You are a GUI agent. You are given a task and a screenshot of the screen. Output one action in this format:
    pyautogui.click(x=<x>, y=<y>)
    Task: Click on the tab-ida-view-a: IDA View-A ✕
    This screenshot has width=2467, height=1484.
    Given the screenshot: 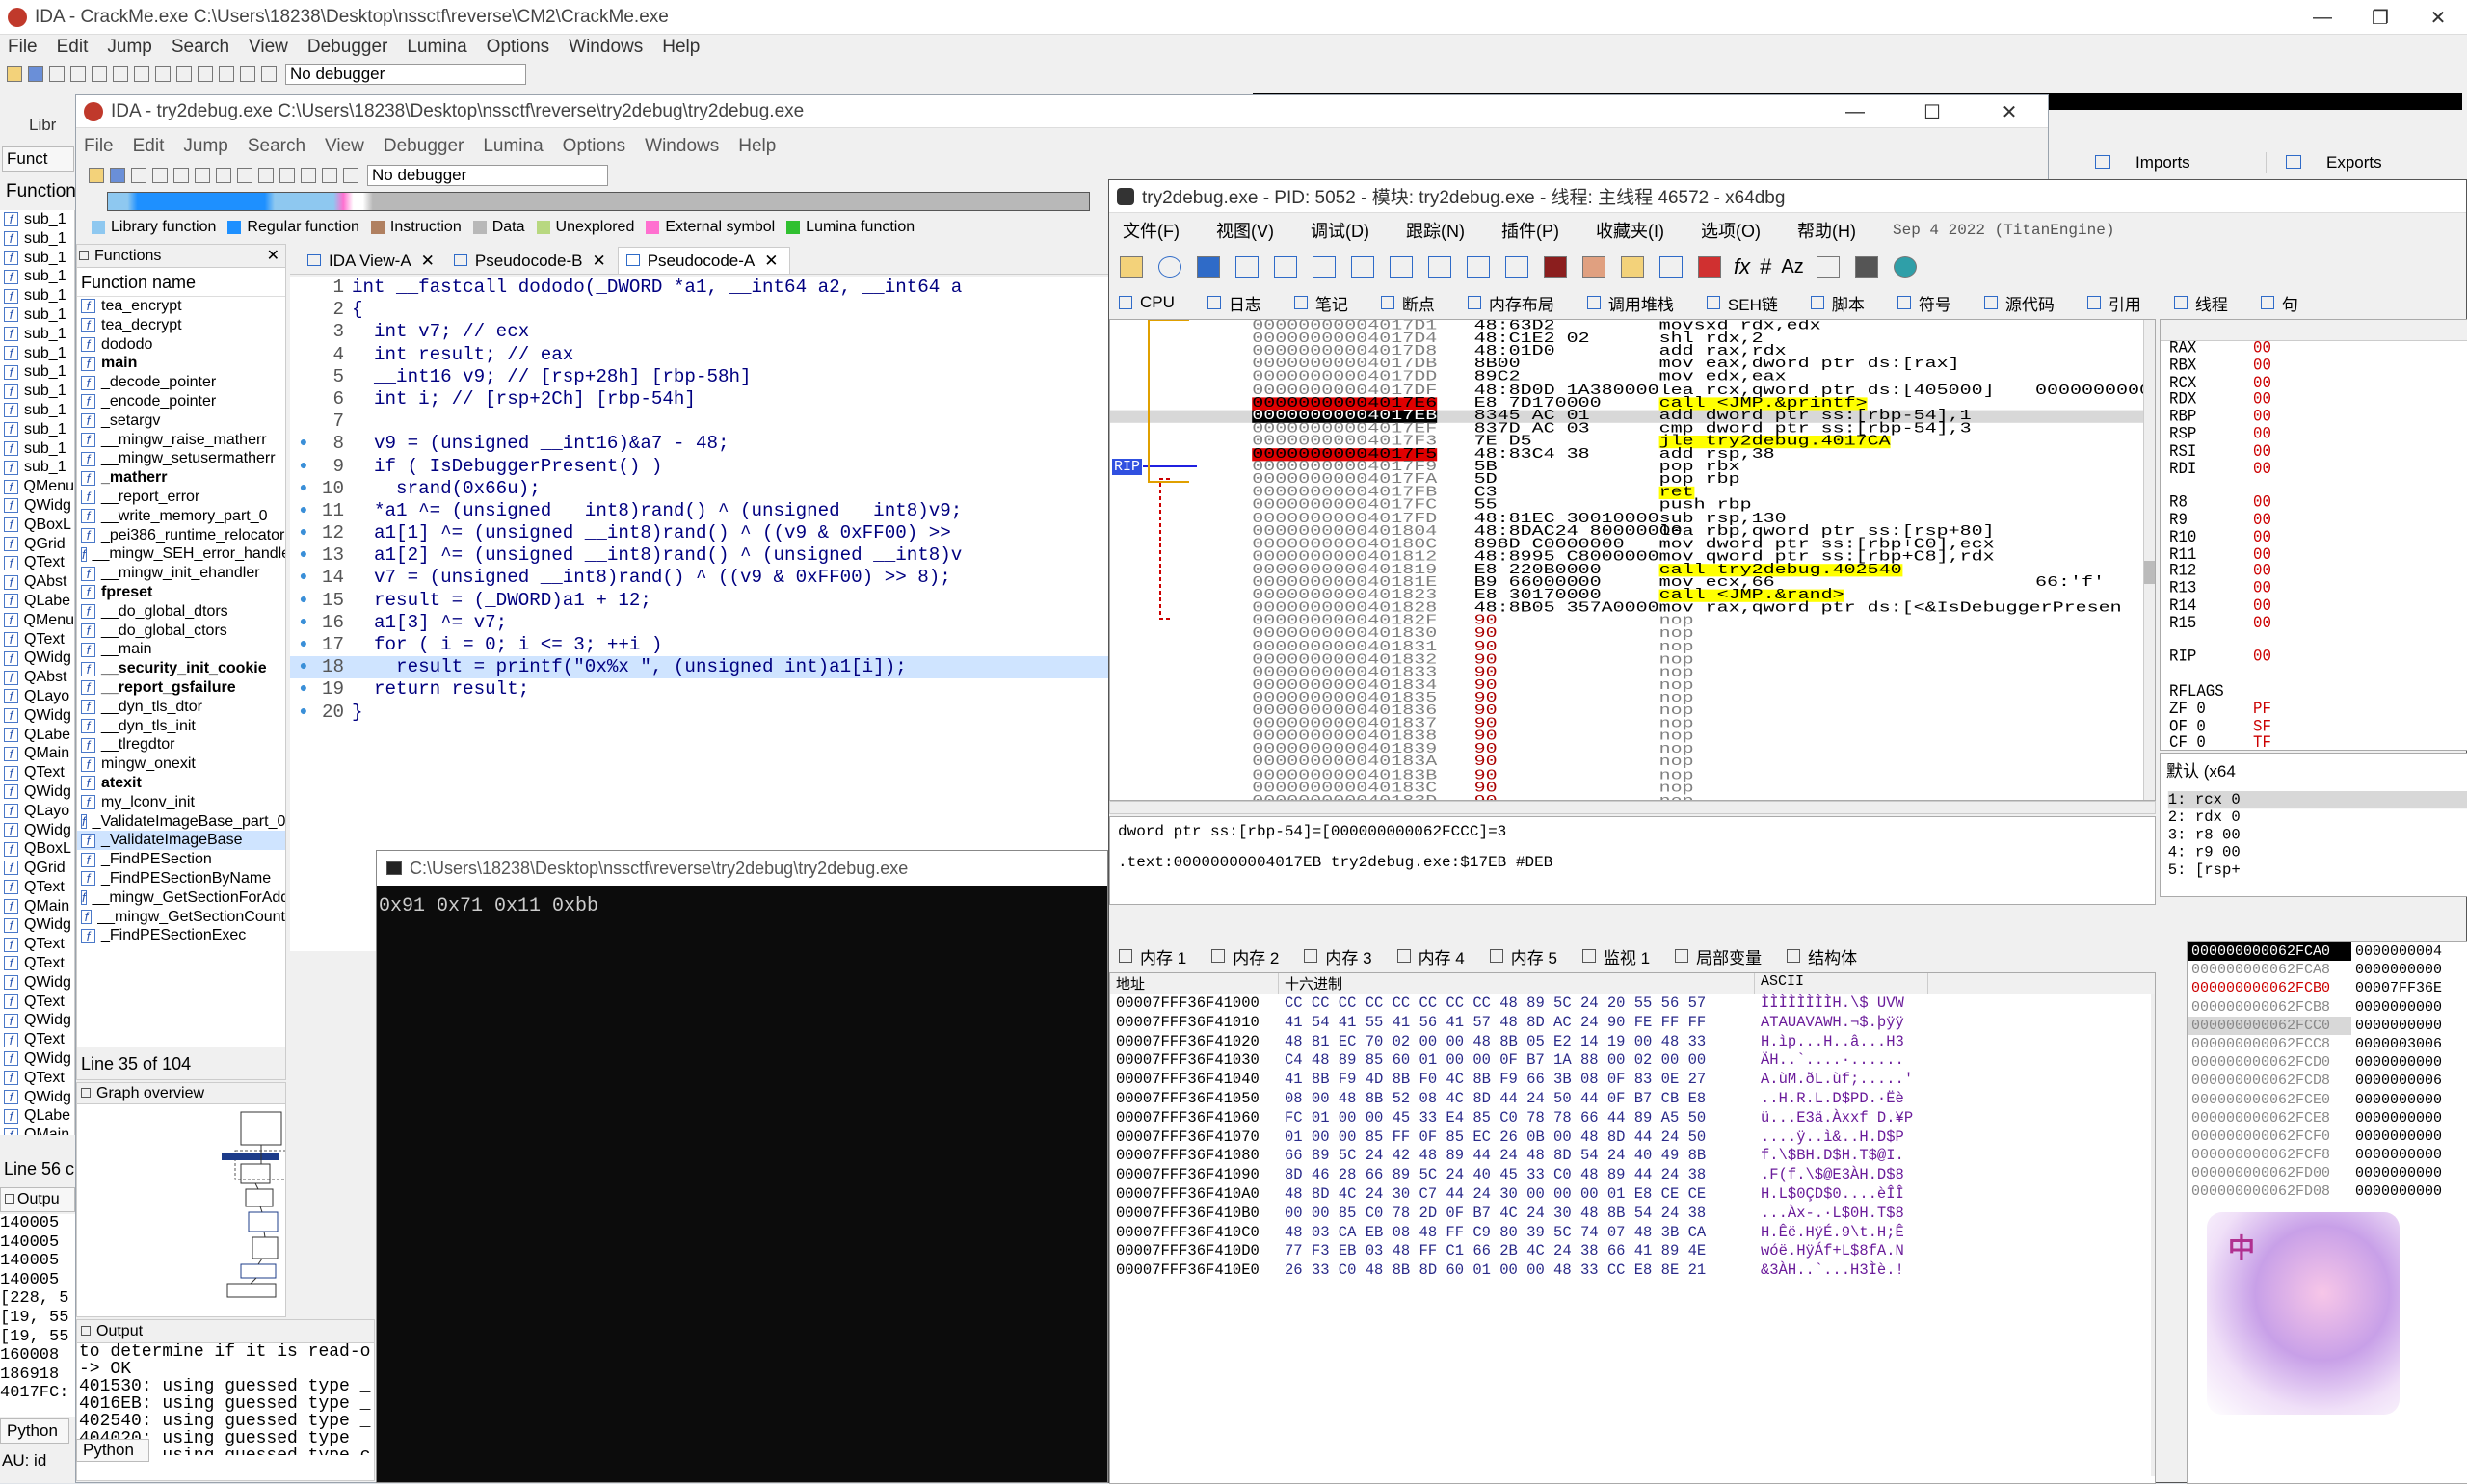 What is the action you would take?
    pyautogui.click(x=373, y=261)
    